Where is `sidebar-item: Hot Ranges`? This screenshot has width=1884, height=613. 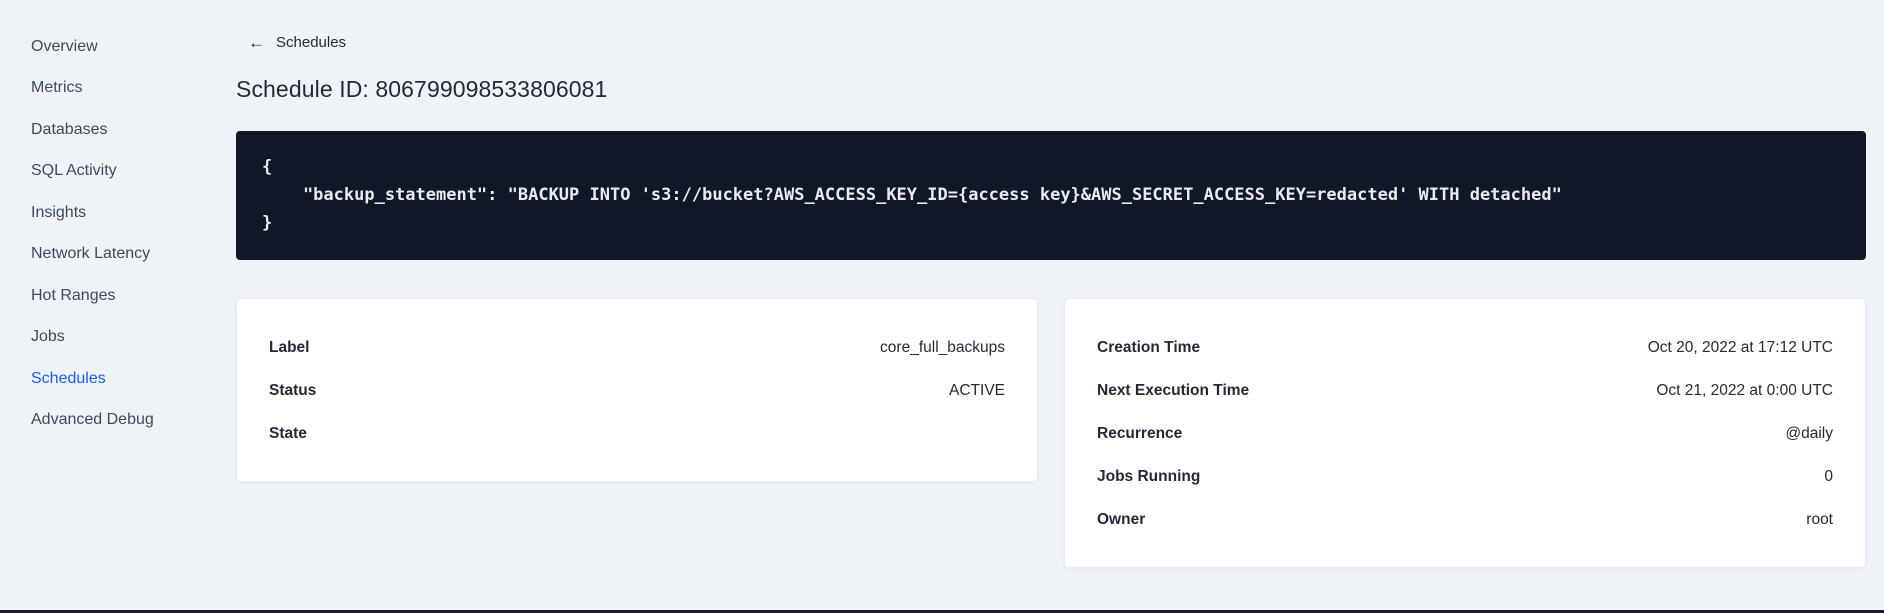 sidebar-item: Hot Ranges is located at coordinates (113, 296).